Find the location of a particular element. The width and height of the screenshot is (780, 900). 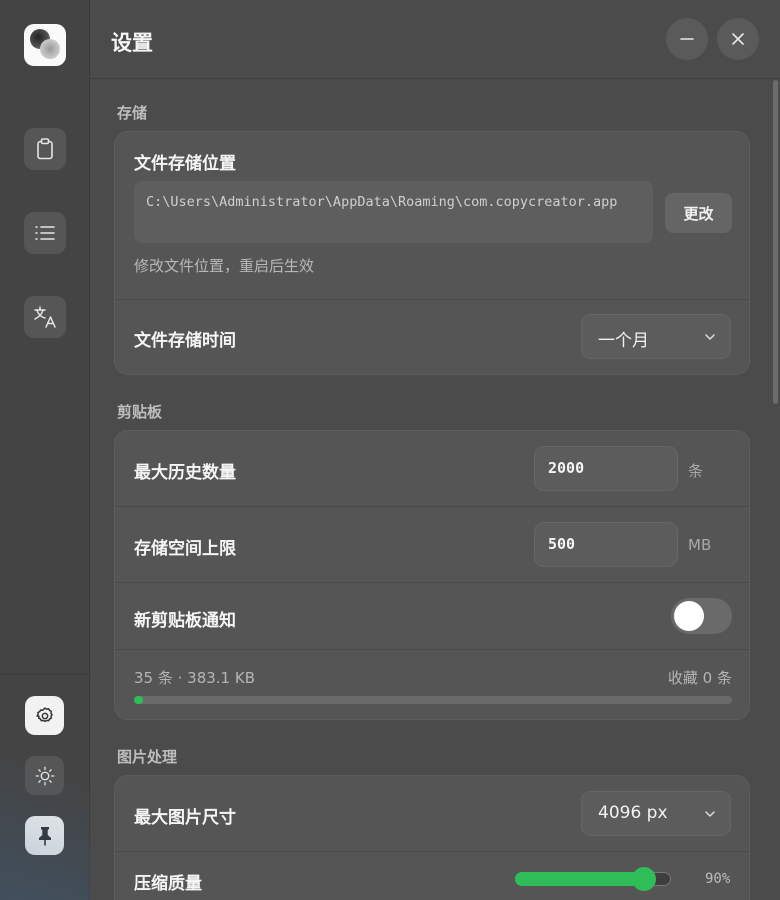

sun-icon is located at coordinates (44, 775).